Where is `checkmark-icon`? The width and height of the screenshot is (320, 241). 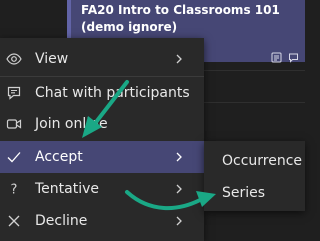
checkmark-icon is located at coordinates (14, 157).